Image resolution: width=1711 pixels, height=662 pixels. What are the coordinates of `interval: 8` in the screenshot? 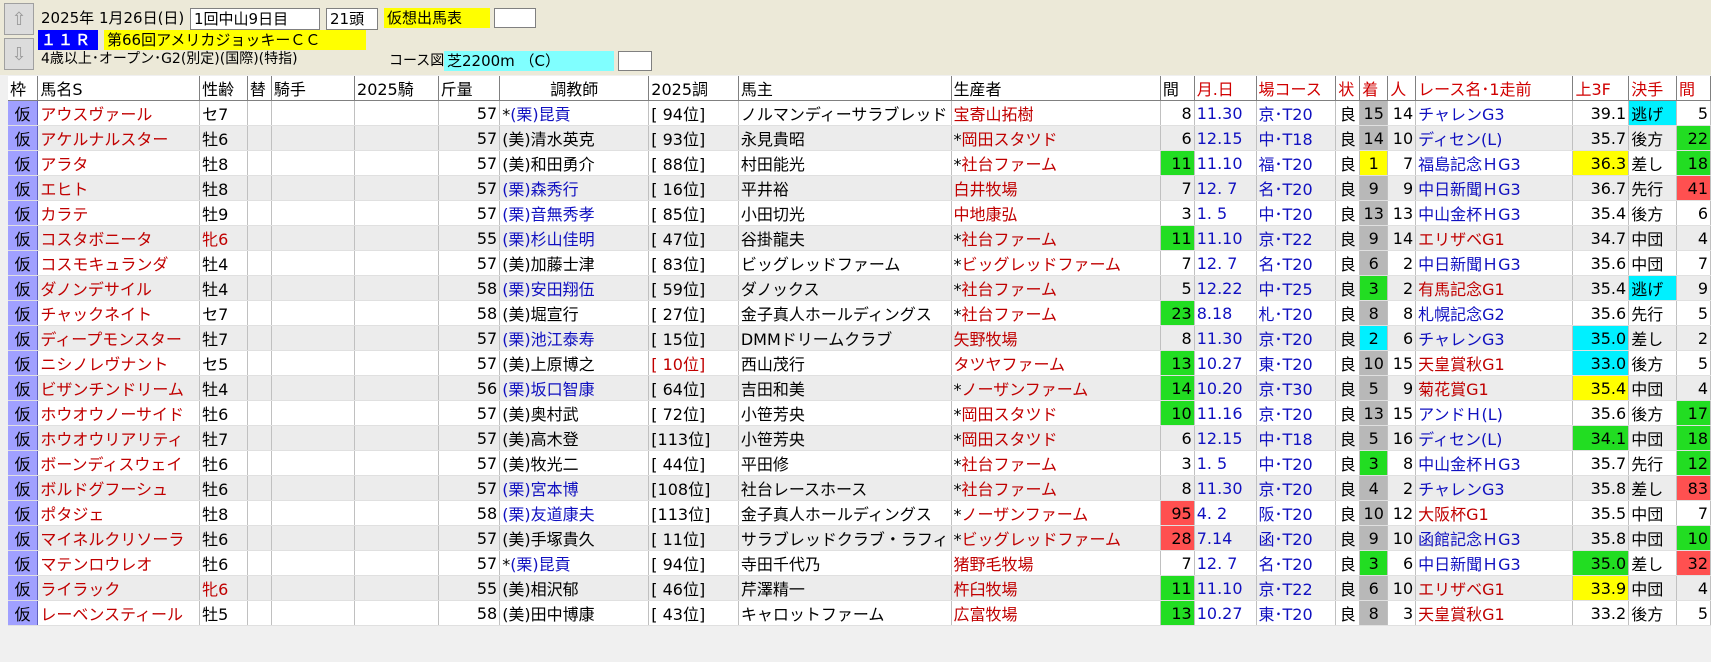 It's located at (1177, 488).